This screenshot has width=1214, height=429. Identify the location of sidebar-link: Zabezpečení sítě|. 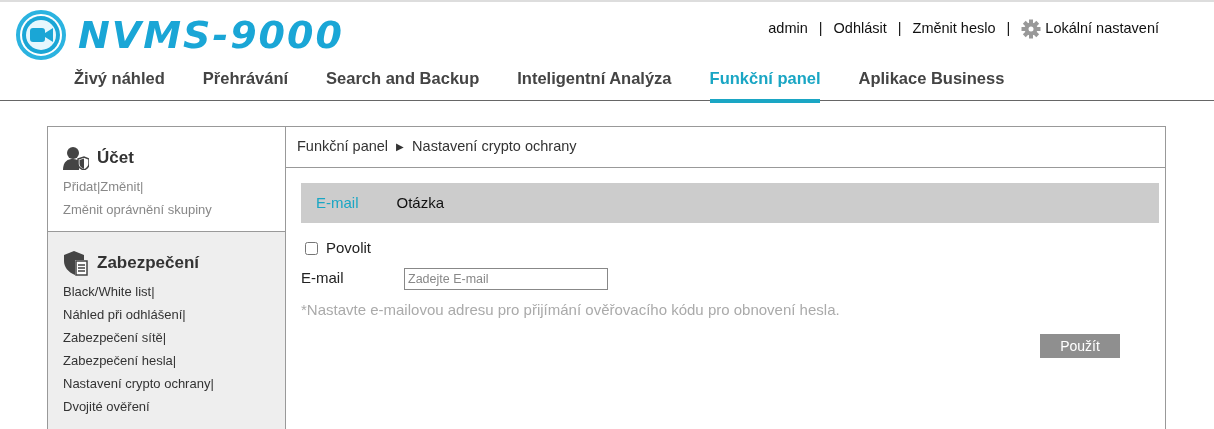
(115, 337).